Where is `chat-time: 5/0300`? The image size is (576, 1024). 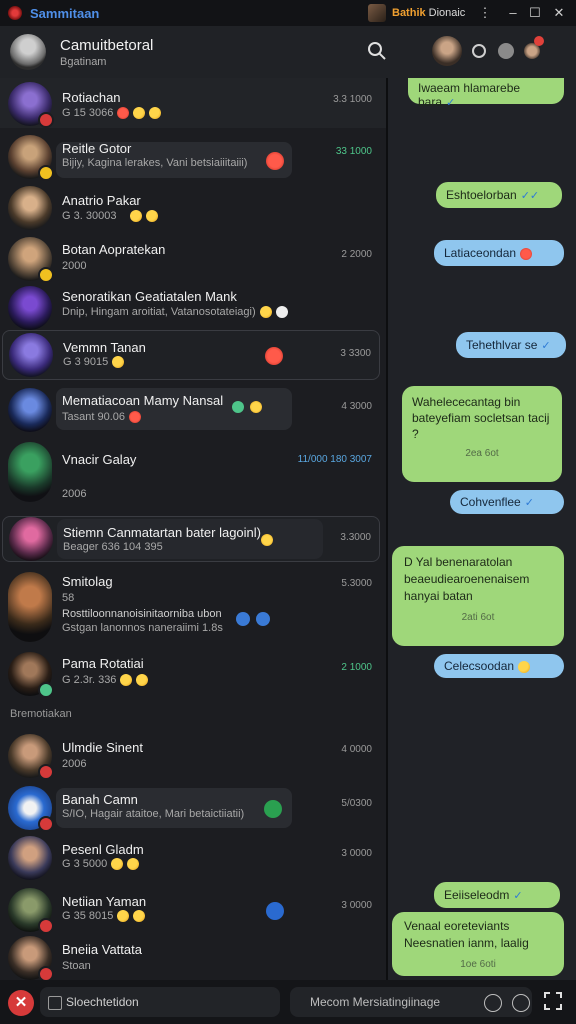 chat-time: 5/0300 is located at coordinates (356, 803).